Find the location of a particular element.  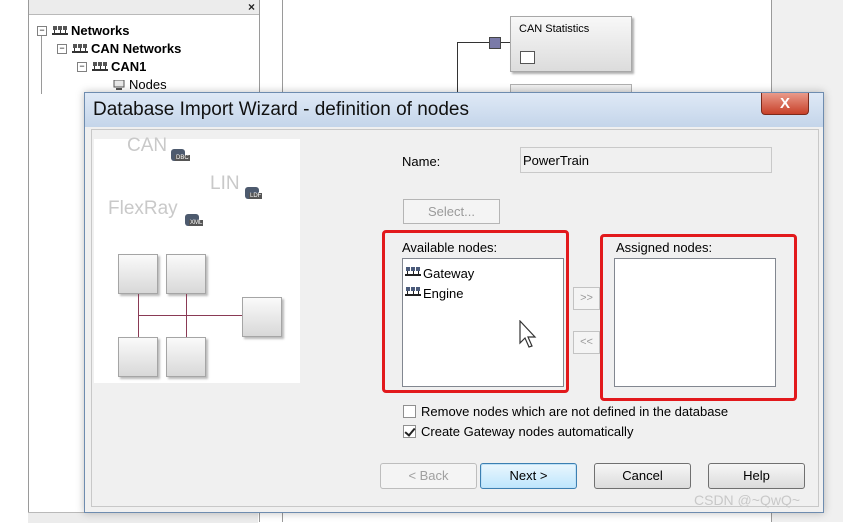

tree-expander-can1: − is located at coordinates (82, 67).